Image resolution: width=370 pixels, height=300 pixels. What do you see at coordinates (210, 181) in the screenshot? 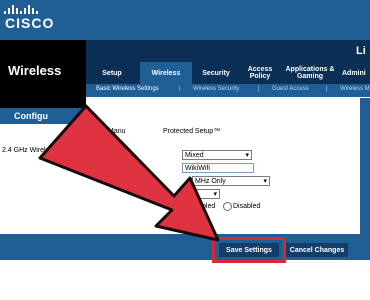
I see `channel-width-value: MHz Only` at bounding box center [210, 181].